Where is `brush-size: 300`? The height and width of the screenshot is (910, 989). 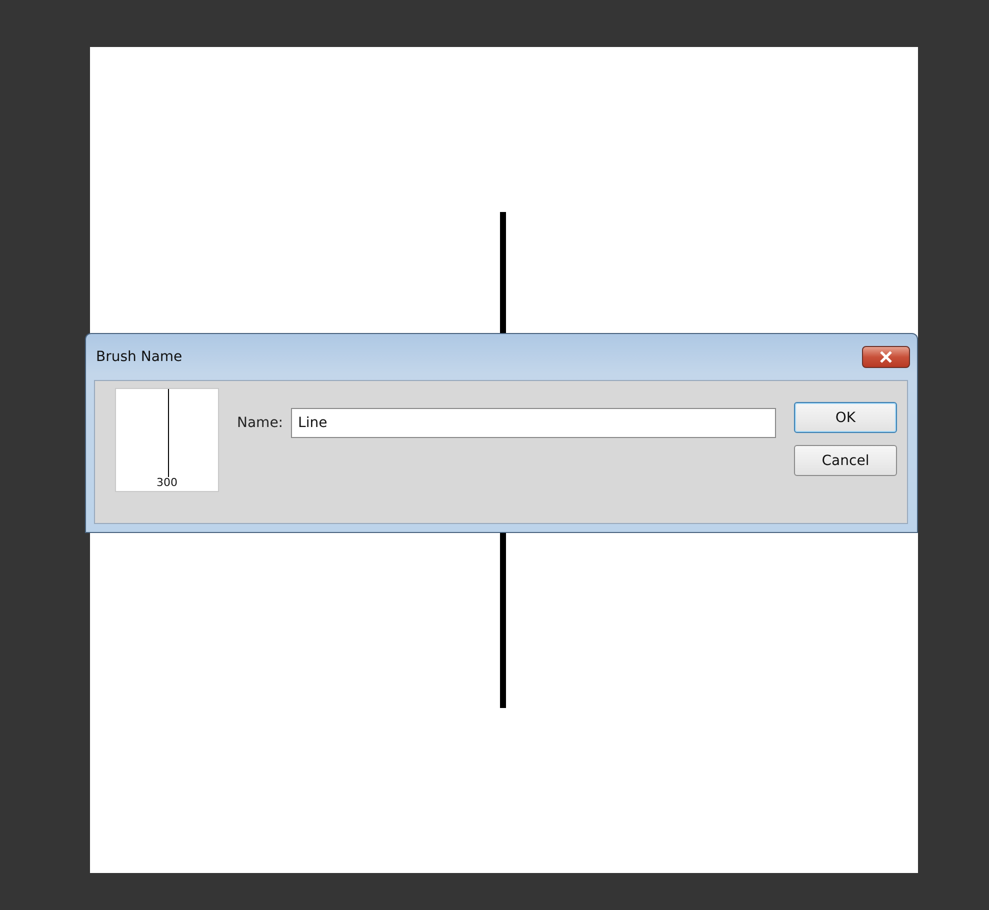
brush-size: 300 is located at coordinates (167, 482).